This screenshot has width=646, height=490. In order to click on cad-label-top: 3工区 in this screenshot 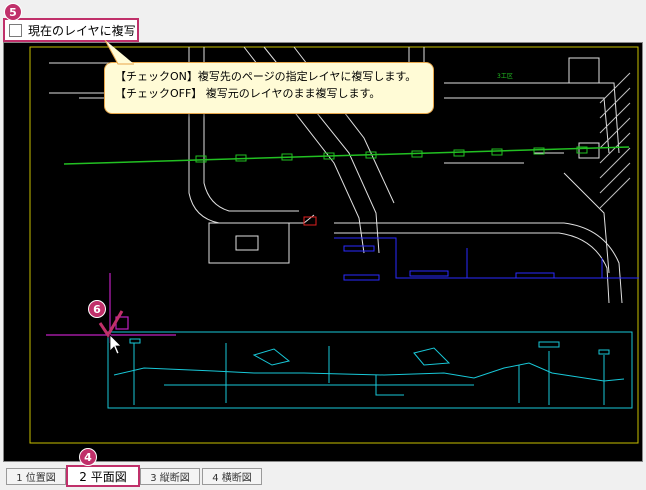, I will do `click(505, 76)`.